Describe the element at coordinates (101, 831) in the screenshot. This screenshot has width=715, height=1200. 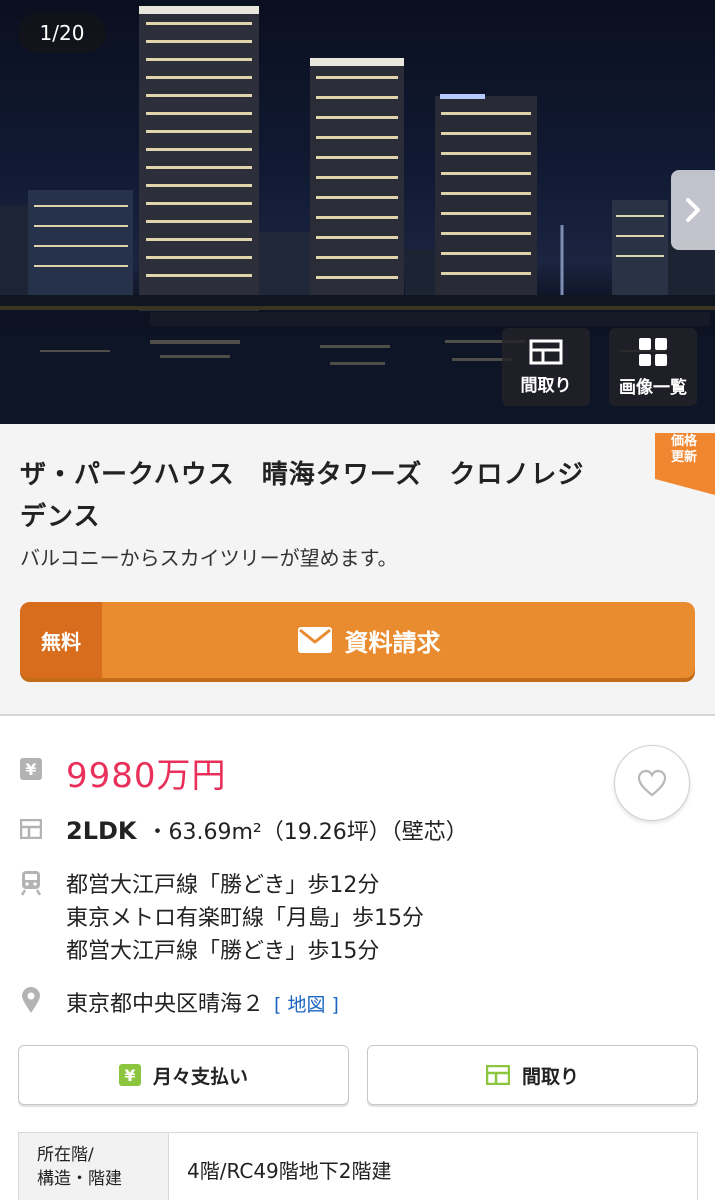
I see `layout-type: 2LDK` at that location.